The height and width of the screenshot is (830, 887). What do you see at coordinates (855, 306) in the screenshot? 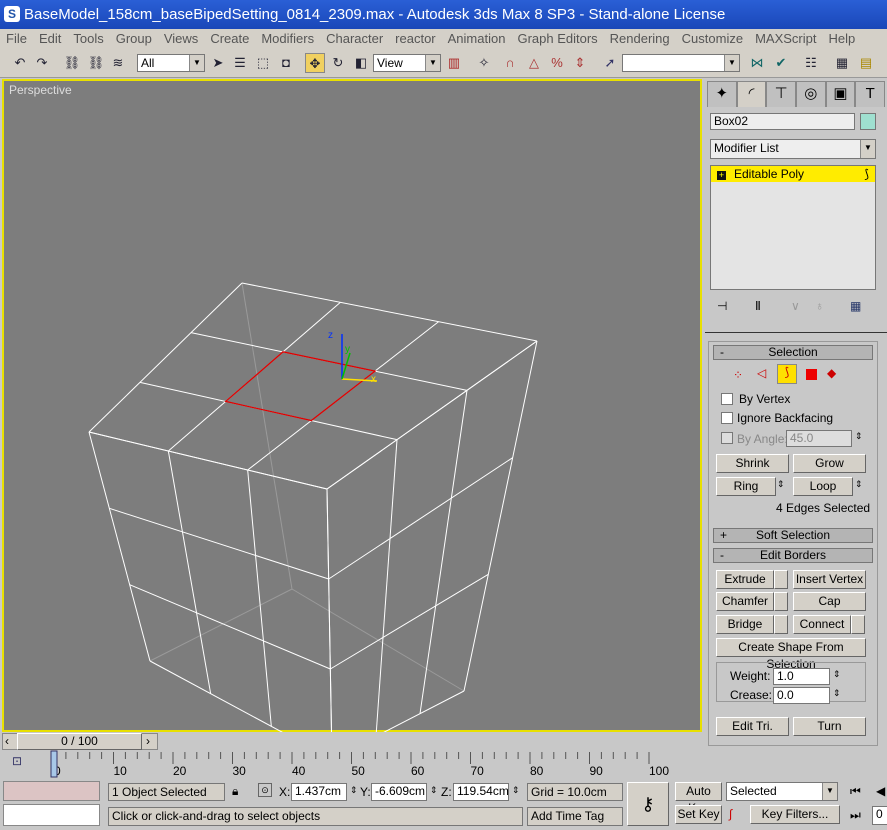
I see `configure-modifier-sets-icon: ▦` at bounding box center [855, 306].